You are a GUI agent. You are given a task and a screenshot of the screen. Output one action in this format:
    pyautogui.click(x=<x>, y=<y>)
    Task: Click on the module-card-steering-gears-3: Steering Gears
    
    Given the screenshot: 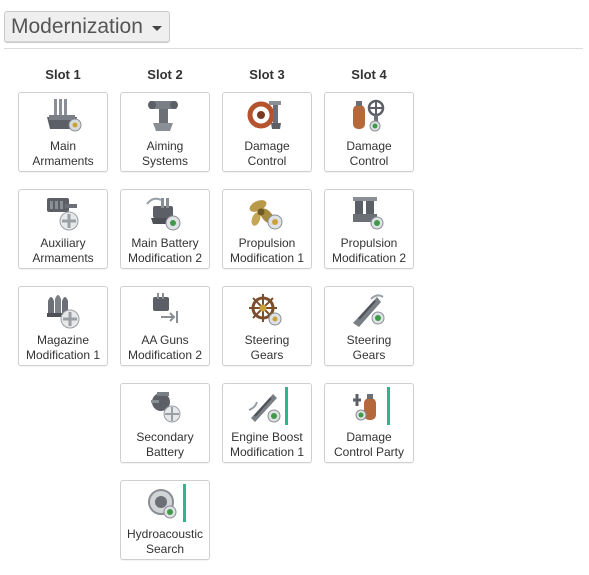 What is the action you would take?
    pyautogui.click(x=267, y=326)
    